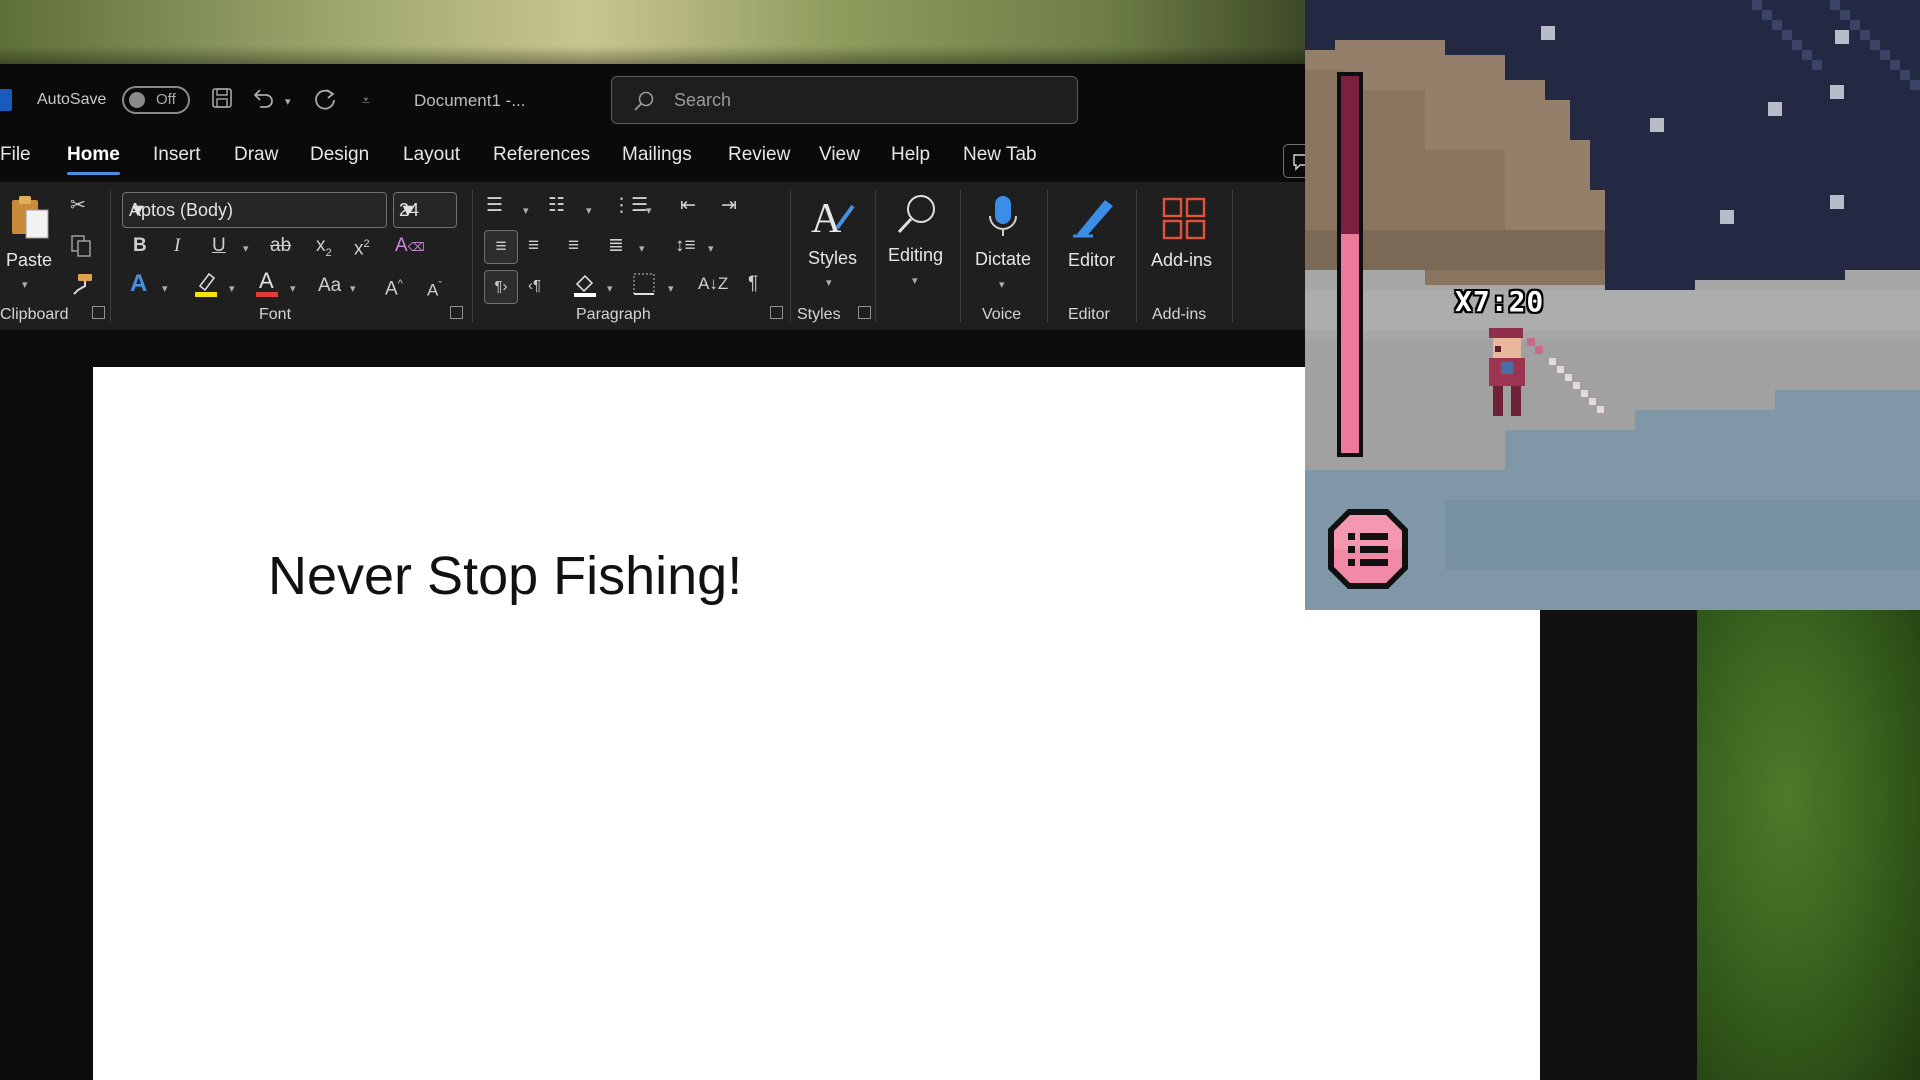  I want to click on highlight-dropdown-icon: ▾, so click(232, 288).